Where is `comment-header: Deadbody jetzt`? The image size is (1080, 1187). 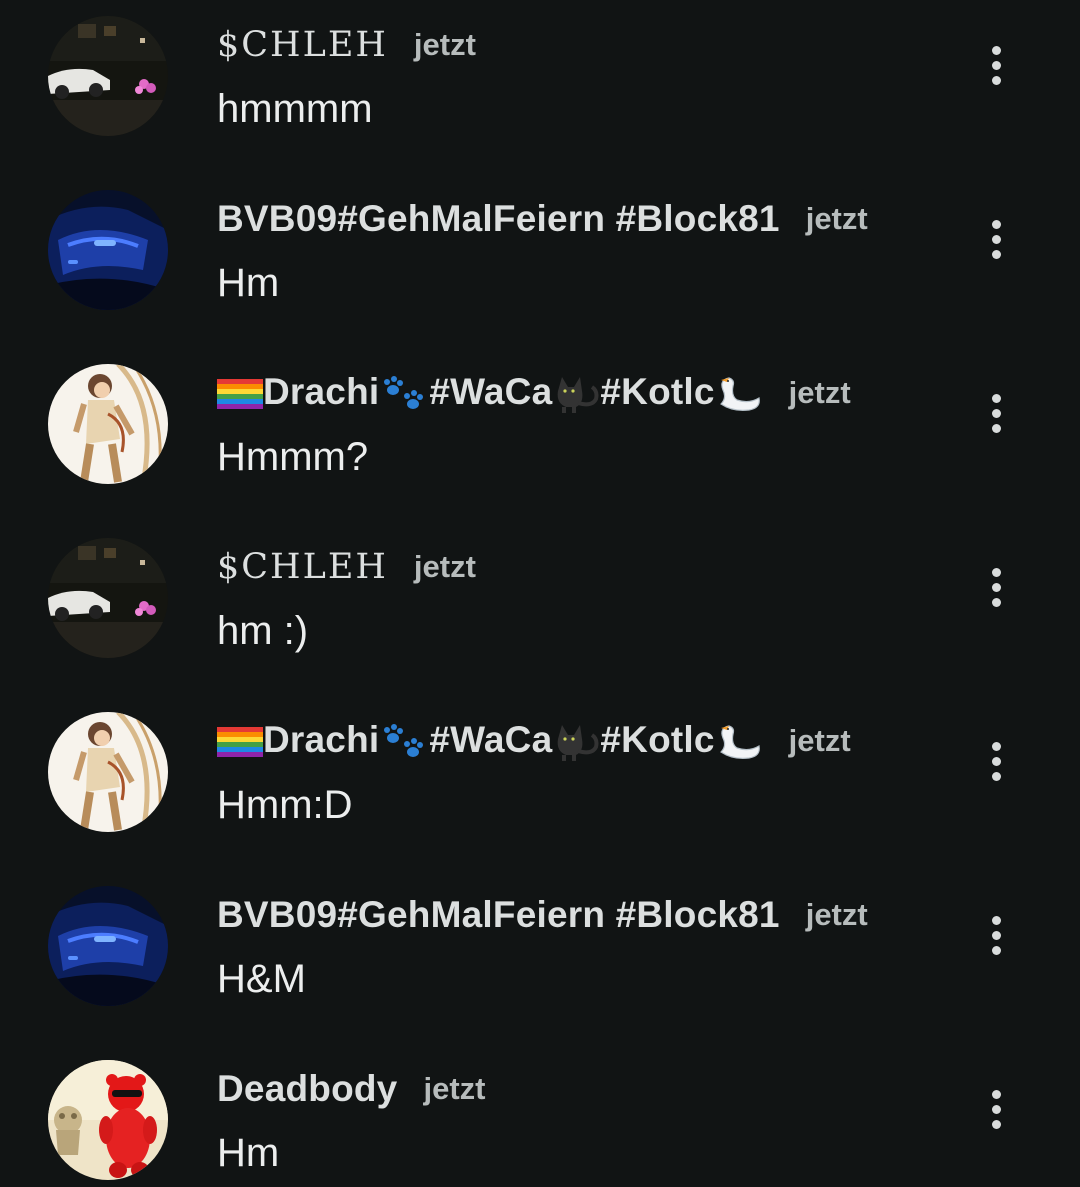
comment-header: Deadbody jetzt is located at coordinates (351, 1089).